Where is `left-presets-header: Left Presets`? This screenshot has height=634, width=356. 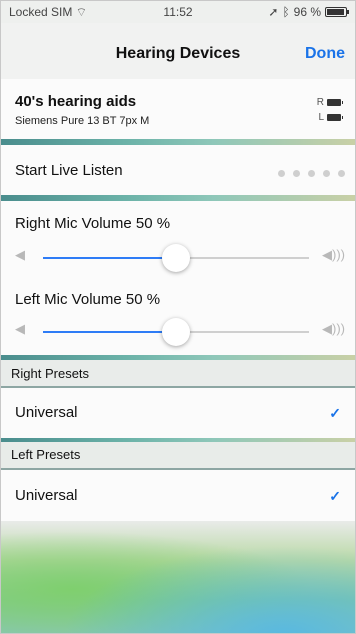 left-presets-header: Left Presets is located at coordinates (46, 454).